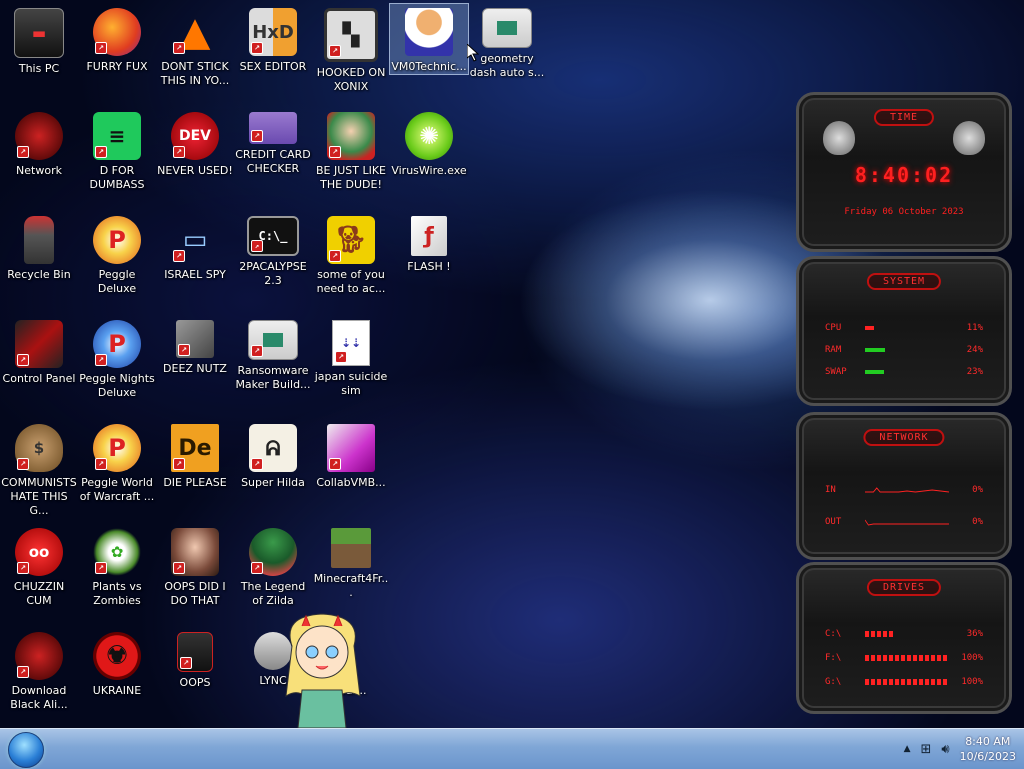  I want to click on net-out-row: OUT 0%, so click(904, 522).